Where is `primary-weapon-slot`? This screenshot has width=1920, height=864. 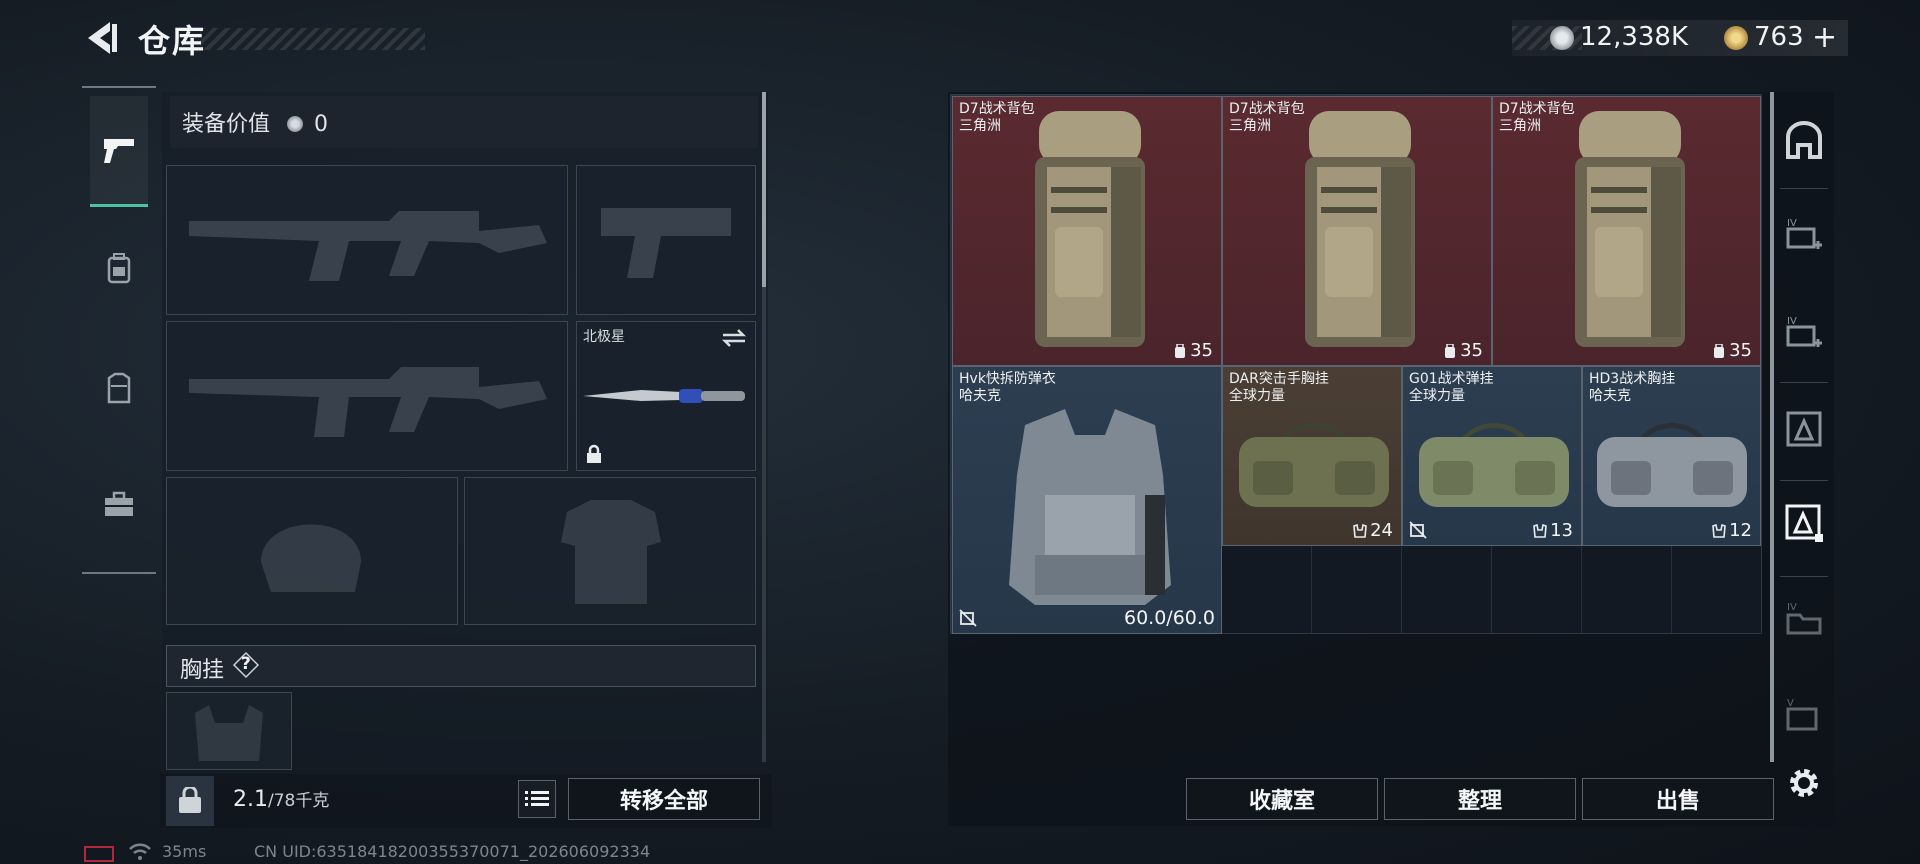
primary-weapon-slot is located at coordinates (367, 240).